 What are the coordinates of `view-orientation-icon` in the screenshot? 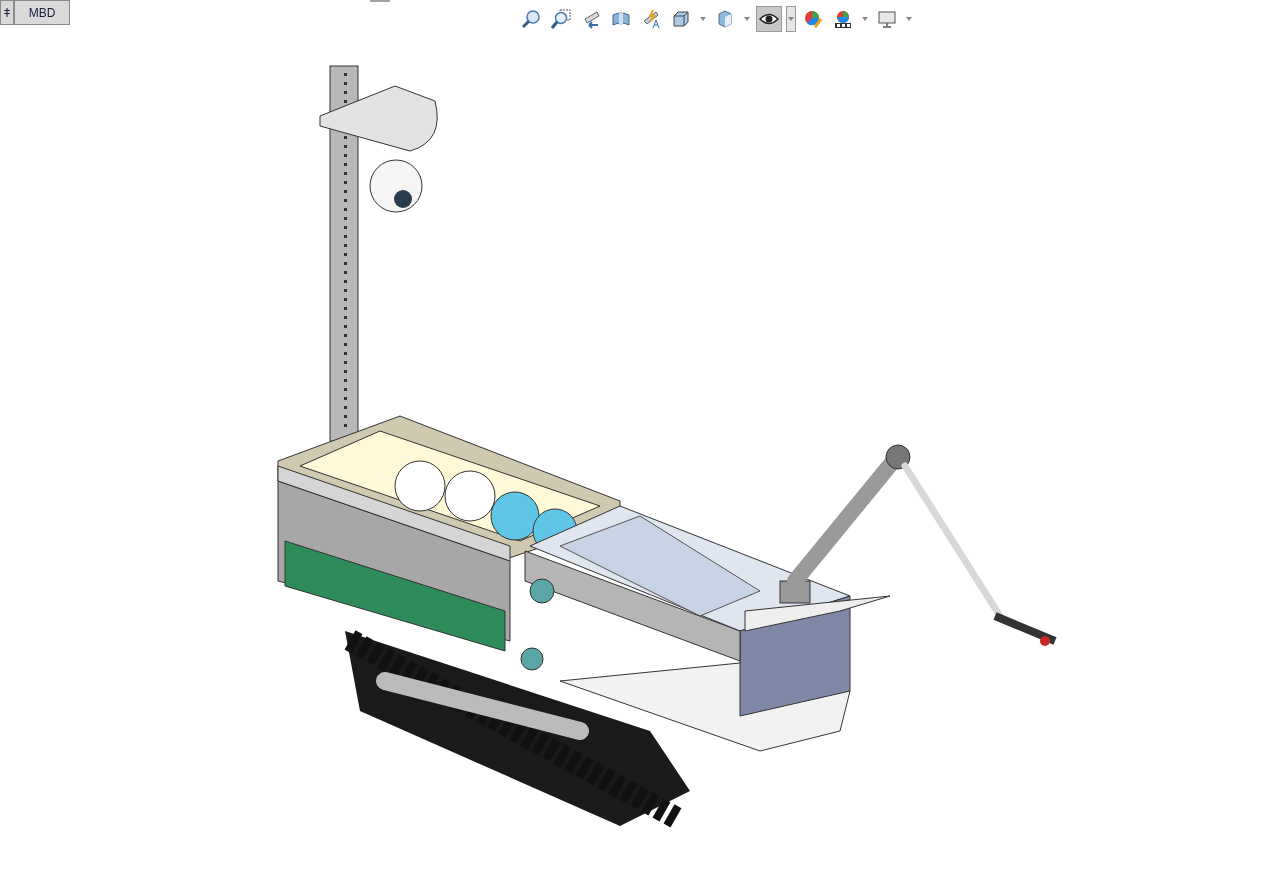 It's located at (681, 19).